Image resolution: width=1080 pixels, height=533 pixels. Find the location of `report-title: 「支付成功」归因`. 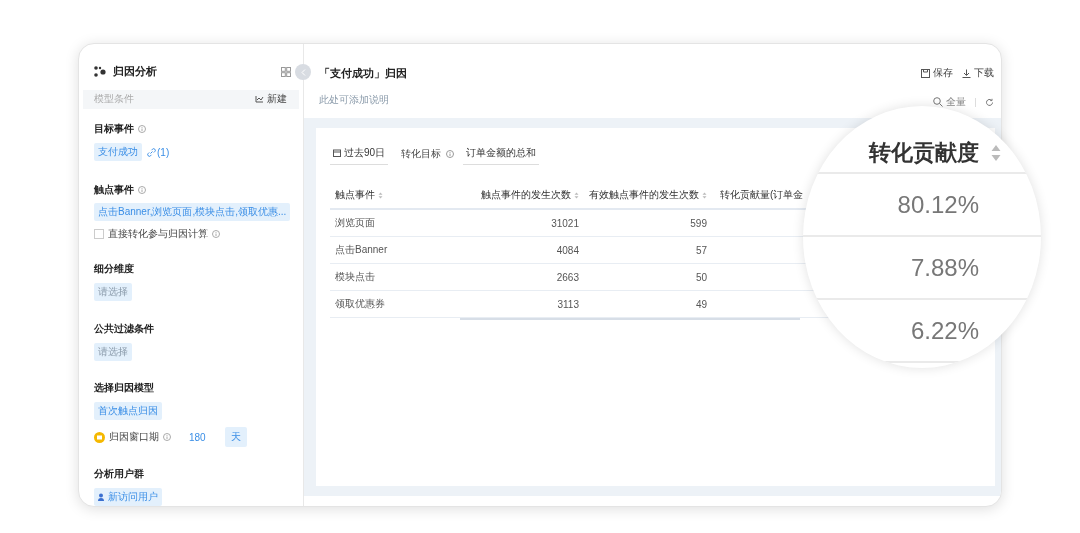

report-title: 「支付成功」归因 is located at coordinates (363, 73).